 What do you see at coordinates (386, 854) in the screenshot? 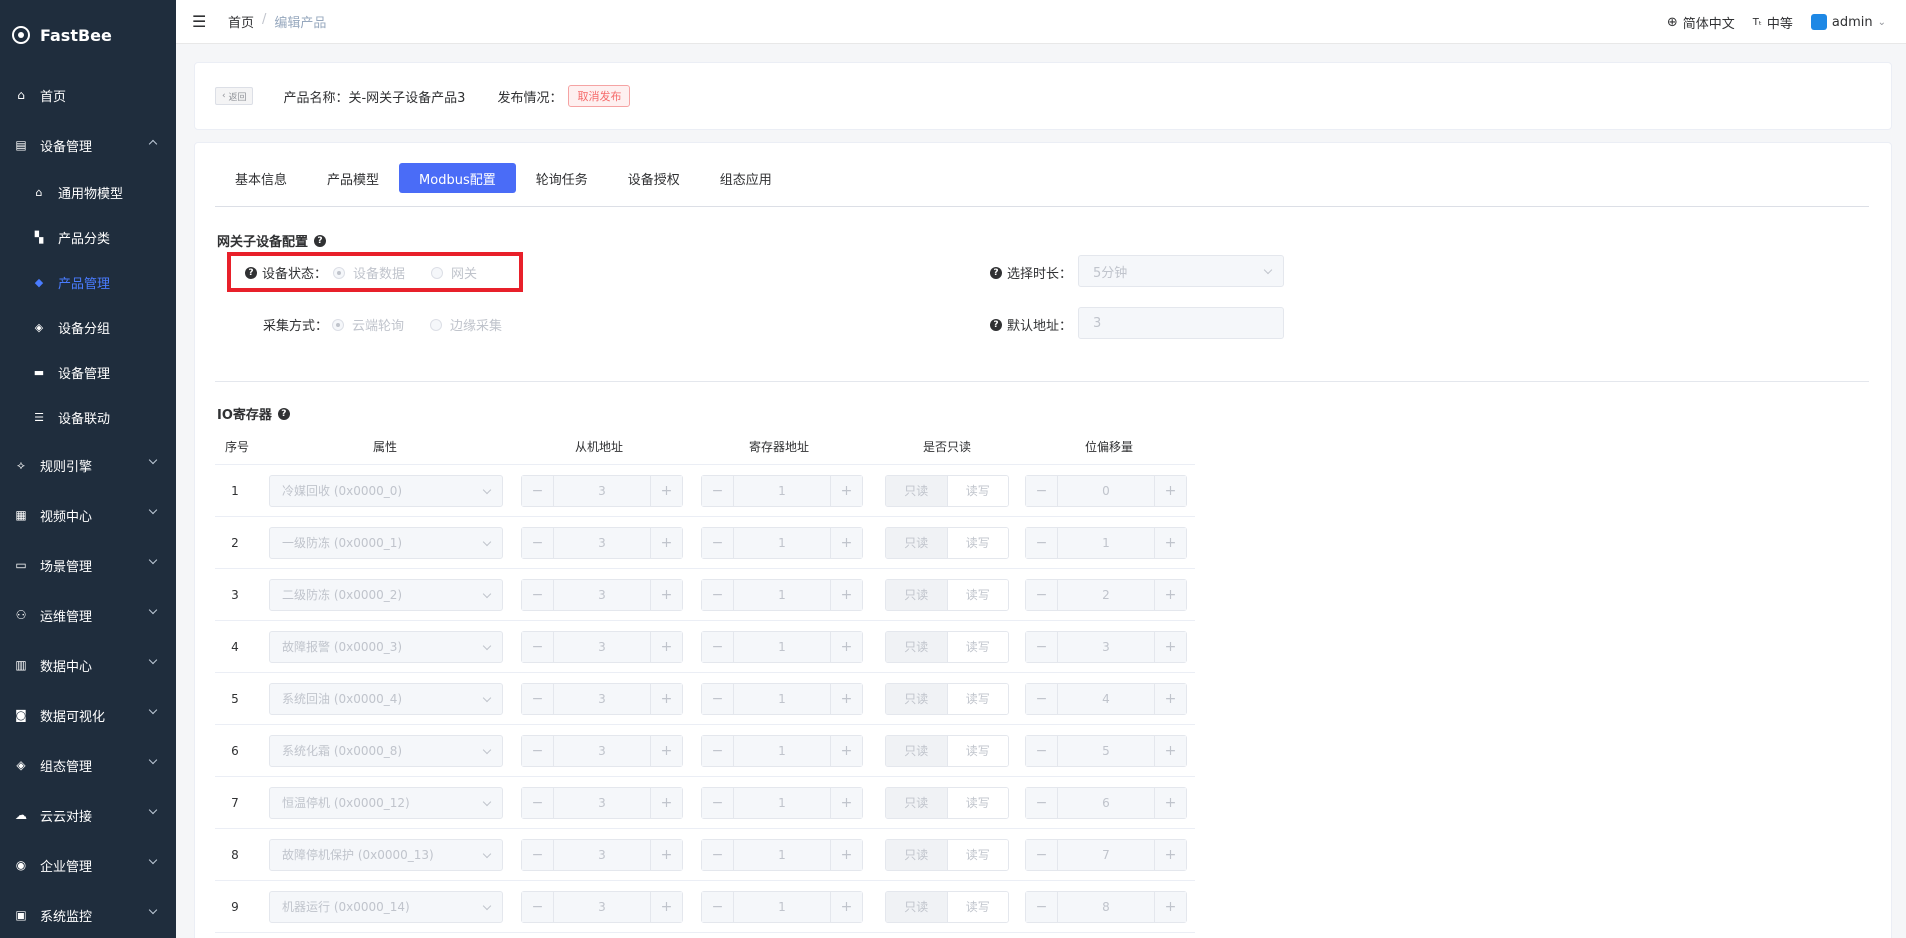
I see `attribute-select: 故障停机保护 (0x0000_13)` at bounding box center [386, 854].